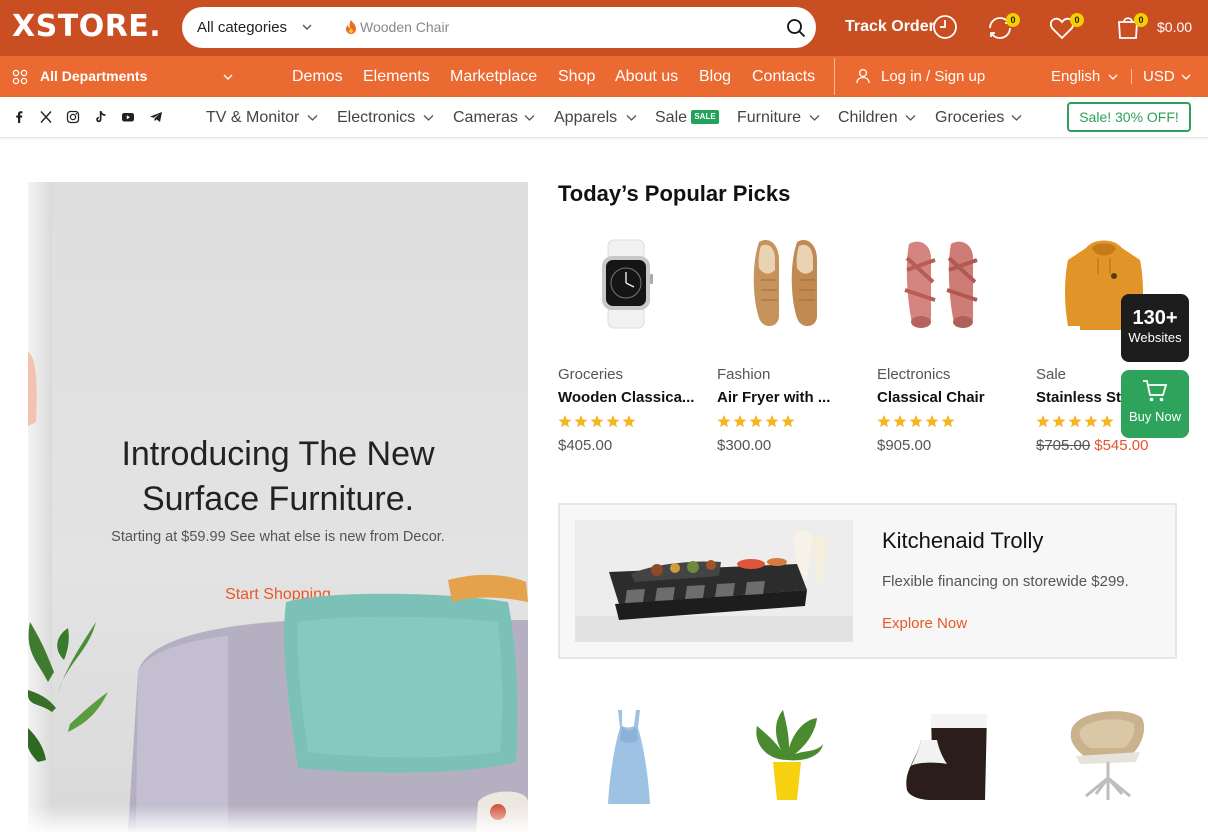  Describe the element at coordinates (931, 398) in the screenshot. I see `product-name: Classical Chair` at that location.